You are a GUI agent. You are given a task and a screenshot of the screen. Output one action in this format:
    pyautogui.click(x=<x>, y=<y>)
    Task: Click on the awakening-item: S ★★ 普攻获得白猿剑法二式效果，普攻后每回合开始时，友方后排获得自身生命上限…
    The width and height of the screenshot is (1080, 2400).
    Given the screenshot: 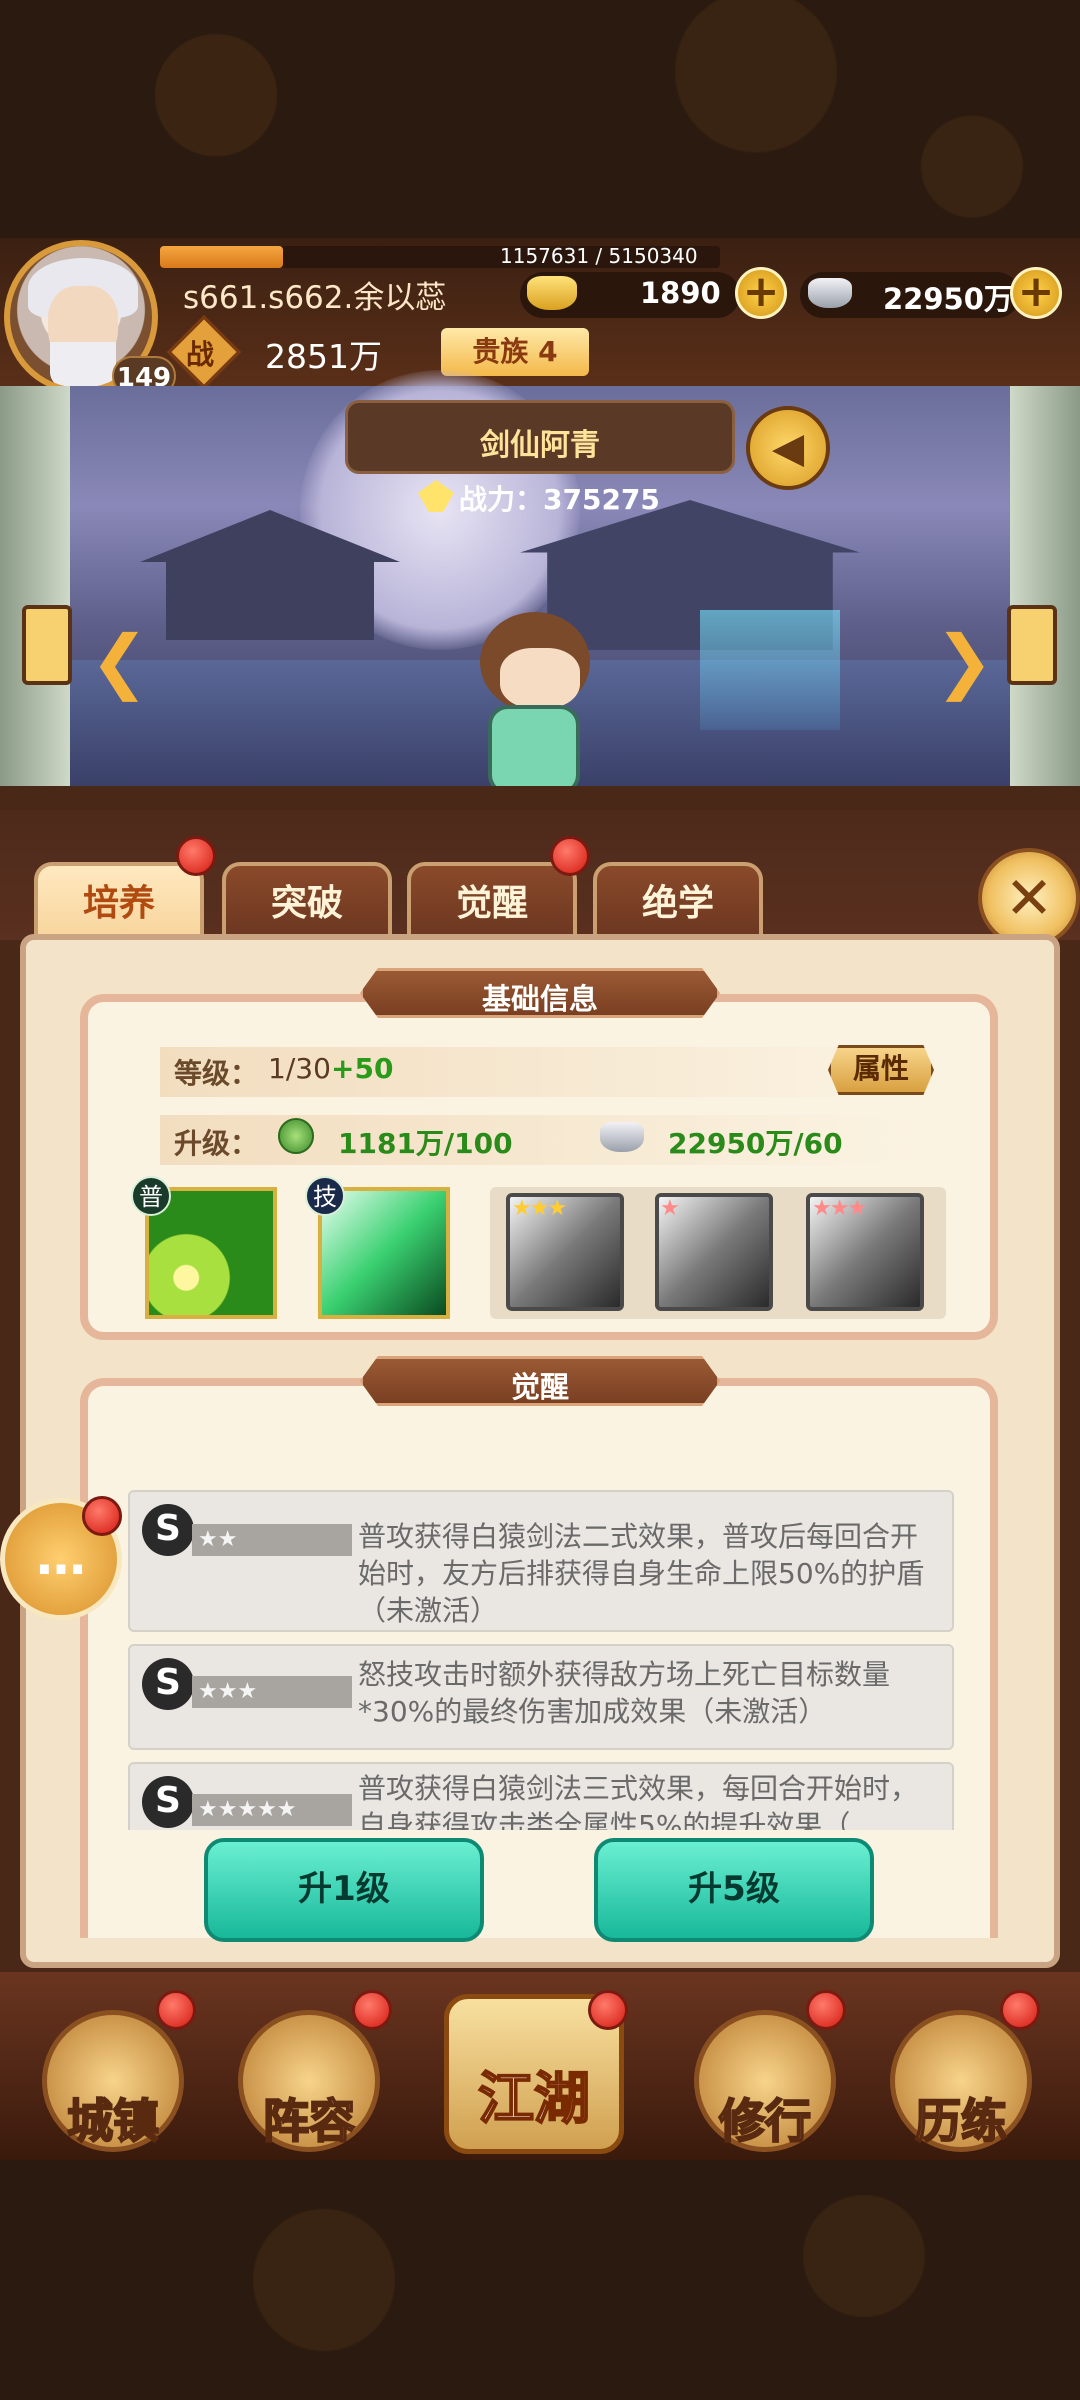 What is the action you would take?
    pyautogui.click(x=541, y=1561)
    